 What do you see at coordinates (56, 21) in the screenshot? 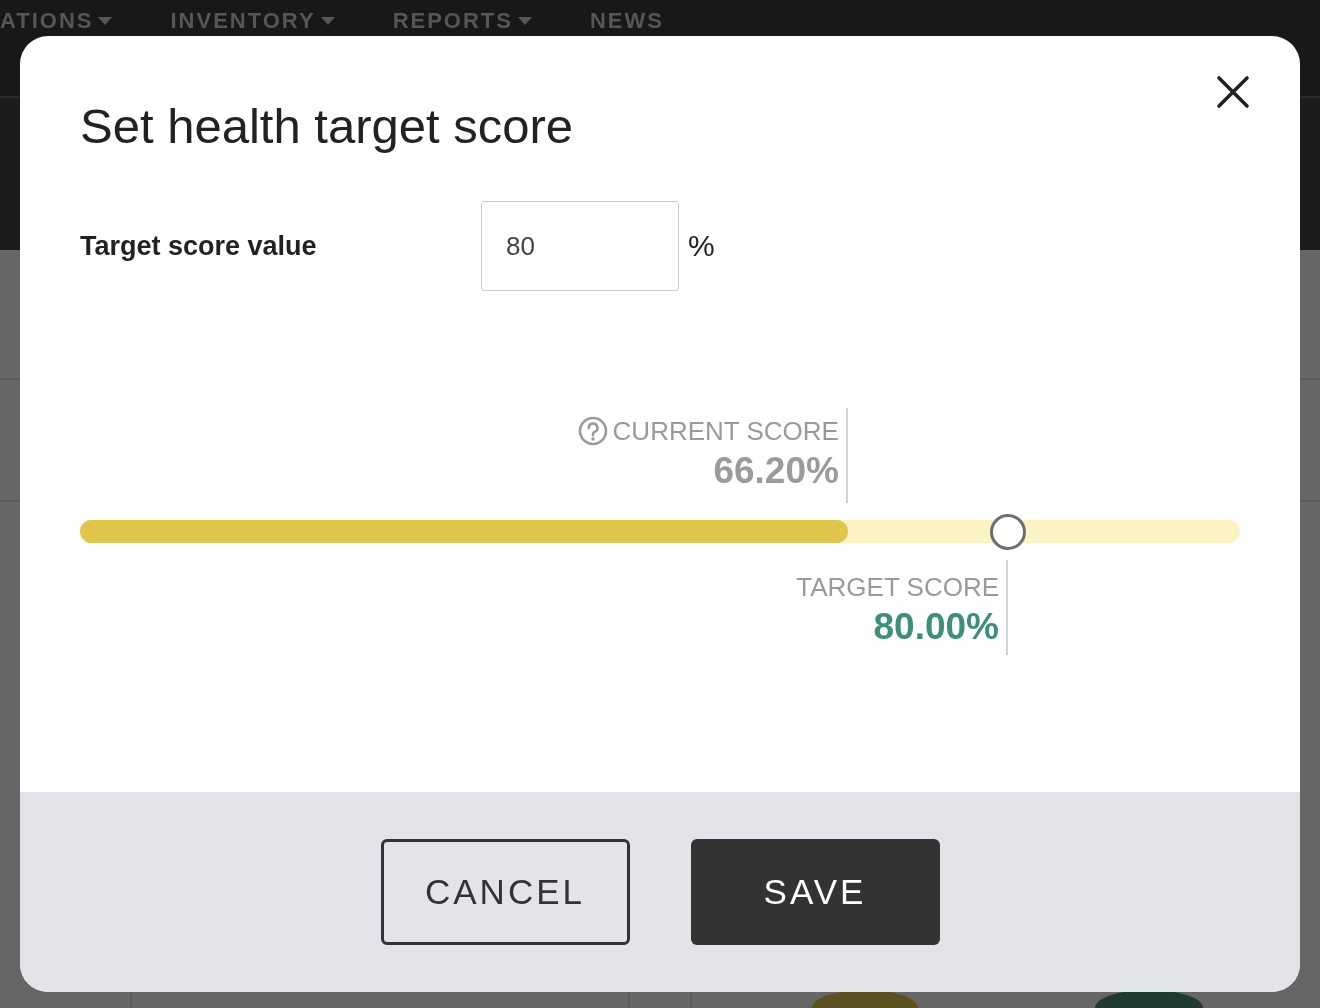
I see `nav-link: ATIONS` at bounding box center [56, 21].